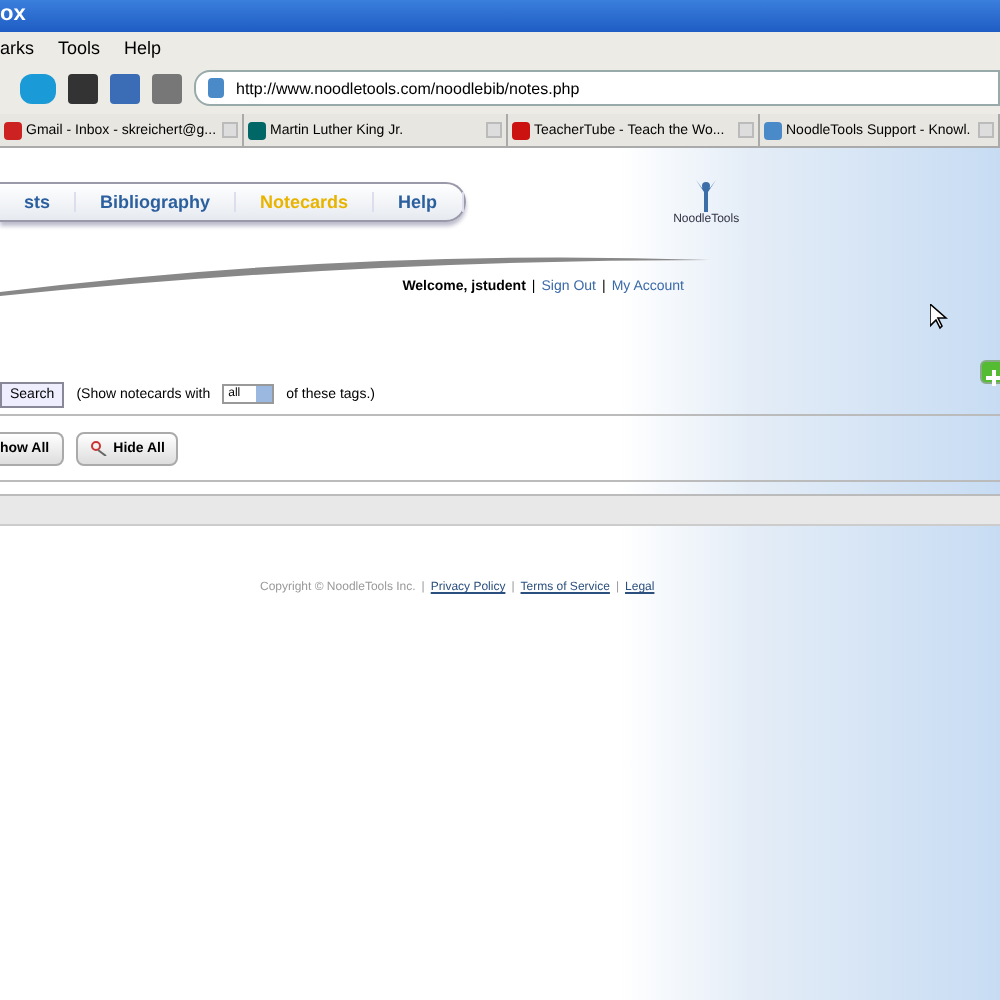 The height and width of the screenshot is (1000, 1000). I want to click on add-button, so click(990, 372).